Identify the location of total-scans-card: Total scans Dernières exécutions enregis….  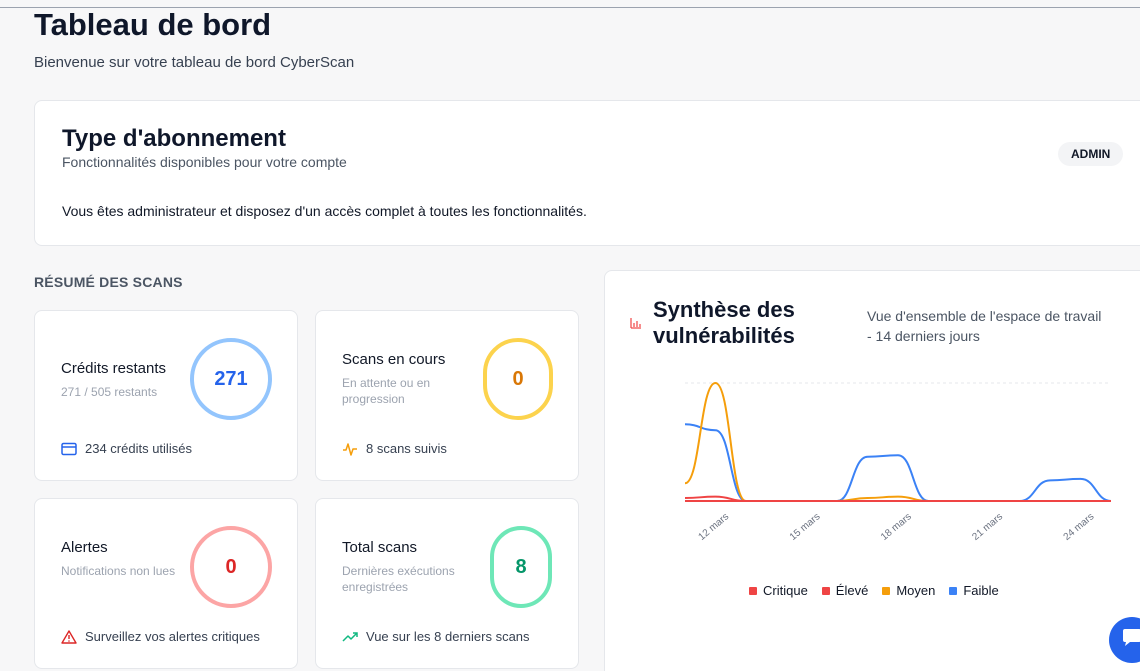
(447, 583).